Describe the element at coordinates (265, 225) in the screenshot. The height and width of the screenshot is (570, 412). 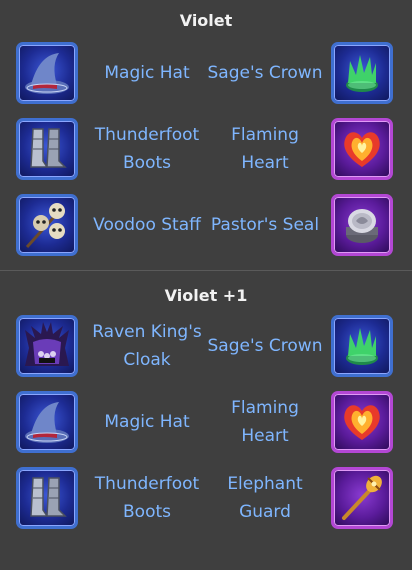
I see `item-label: Pastor's Seal` at that location.